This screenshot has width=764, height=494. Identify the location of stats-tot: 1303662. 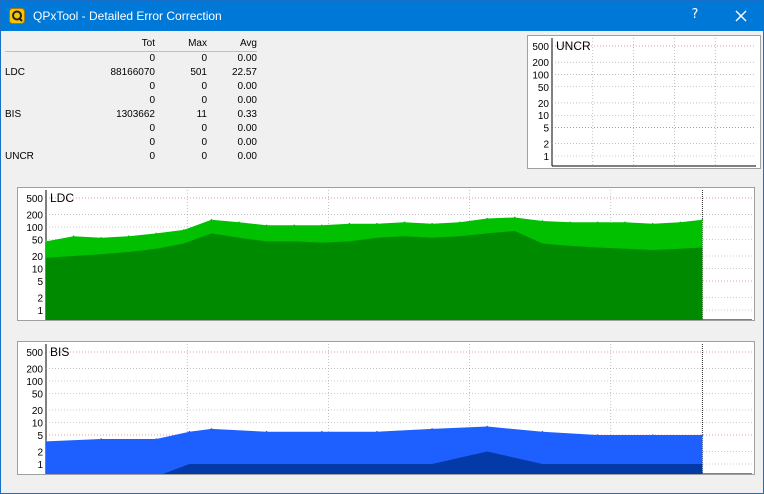
(135, 114).